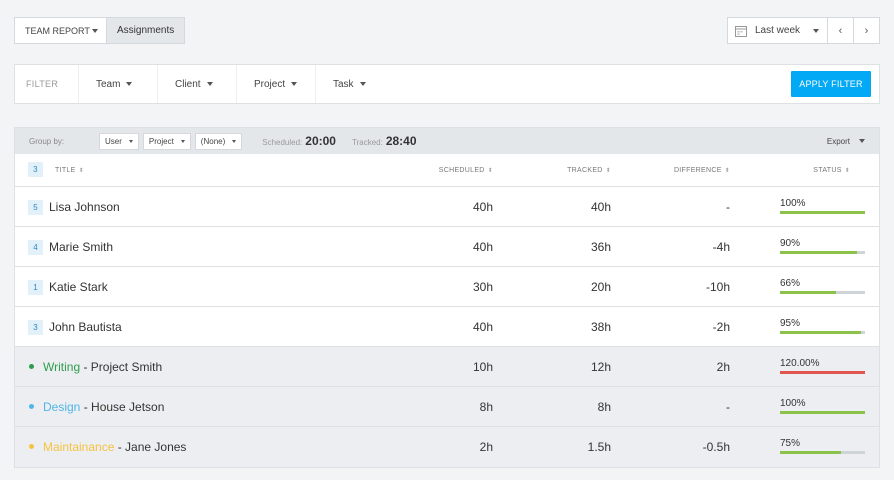 Image resolution: width=894 pixels, height=480 pixels. What do you see at coordinates (62, 407) in the screenshot?
I see `category-tag: Design` at bounding box center [62, 407].